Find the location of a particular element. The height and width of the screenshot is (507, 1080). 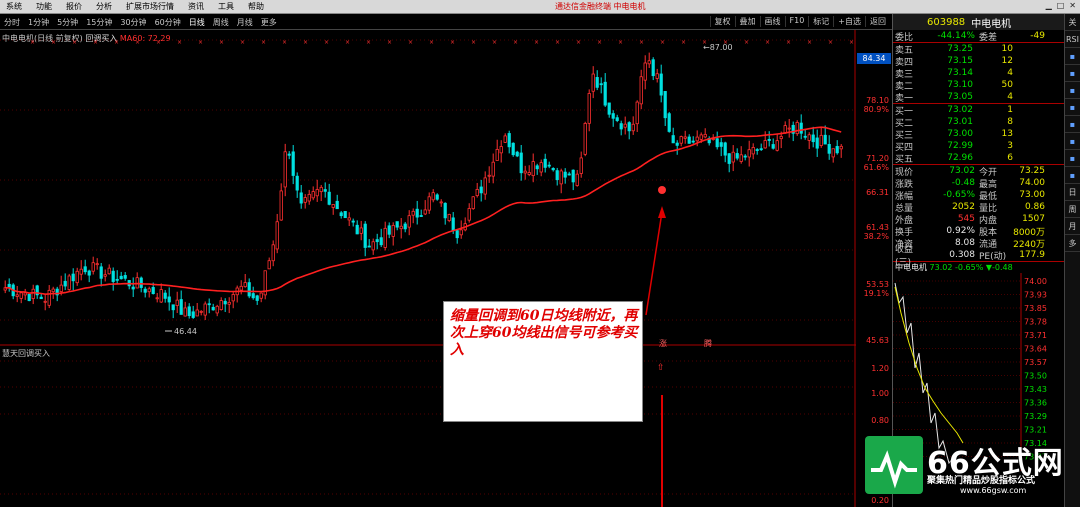

menu-item-function: 功能 is located at coordinates (45, 6).